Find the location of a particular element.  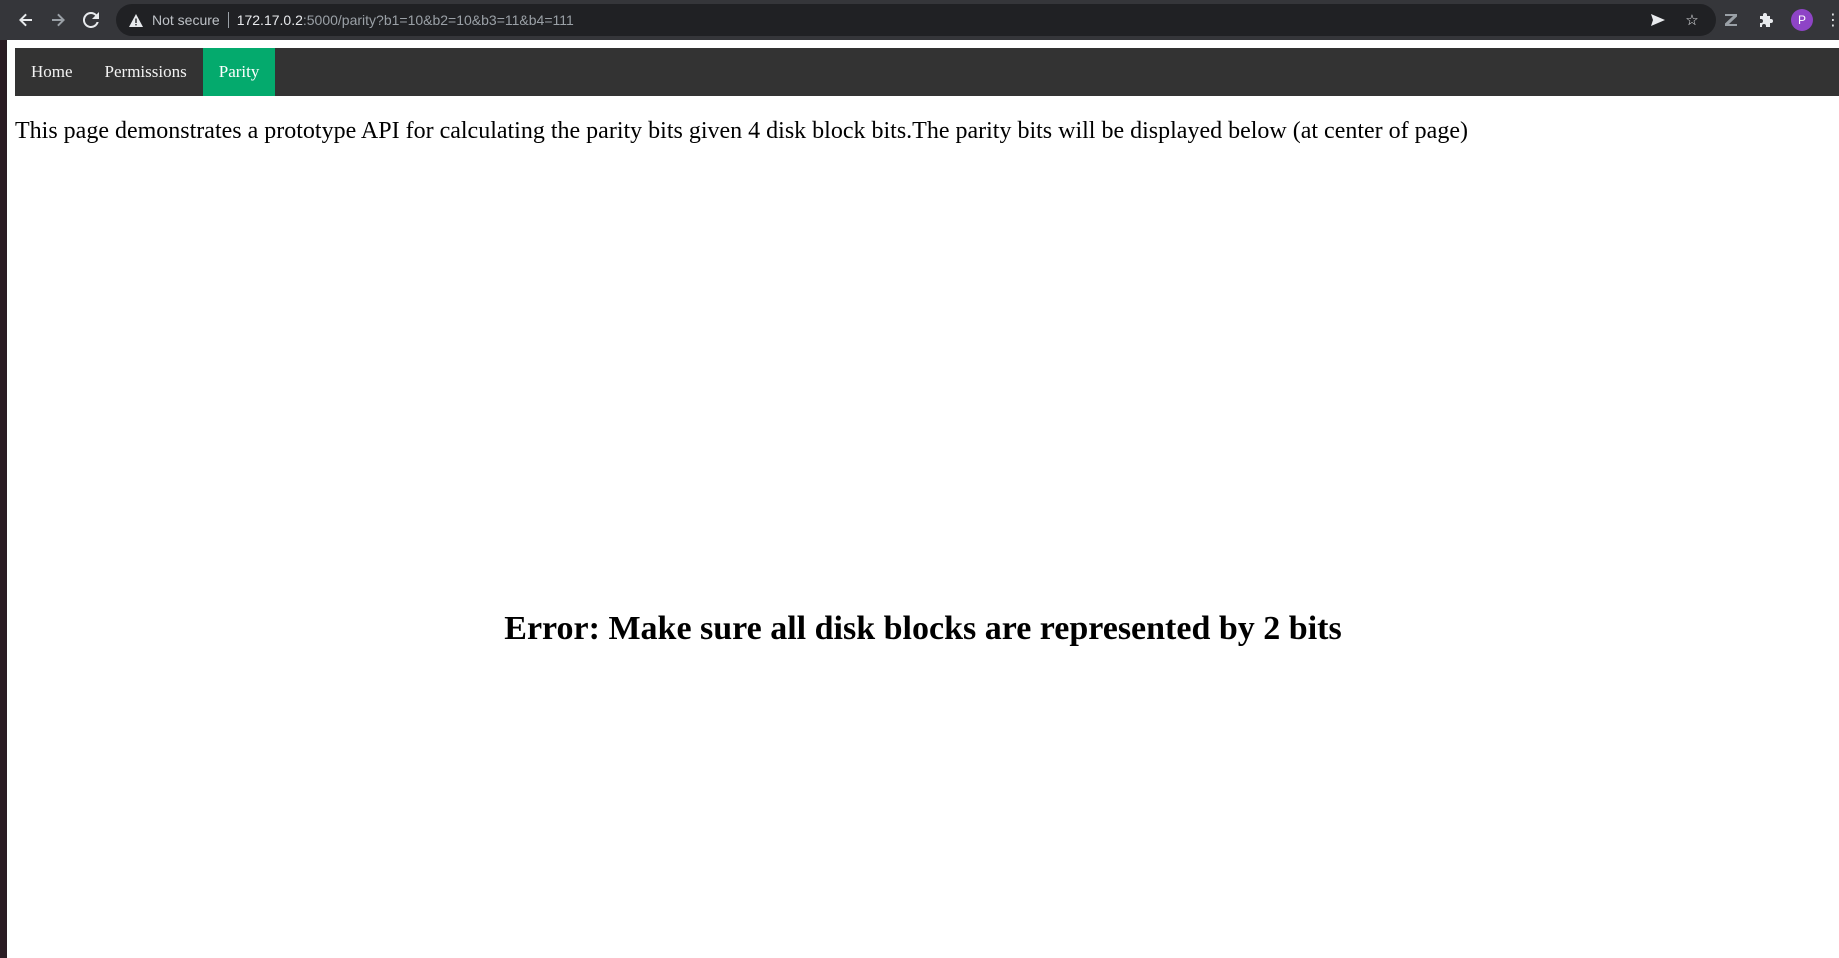

security-status: Not secure is located at coordinates (186, 20).